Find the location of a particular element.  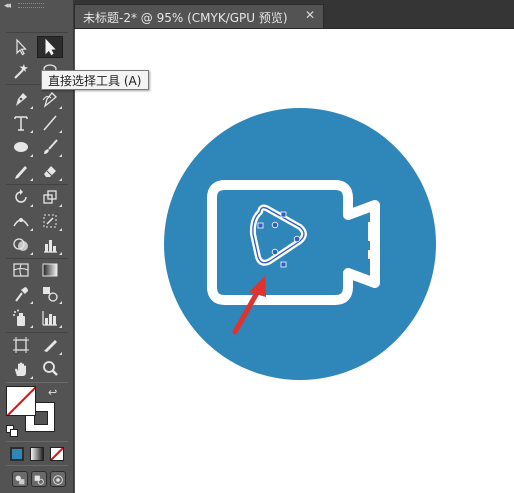

bar-graph-tool is located at coordinates (50, 318).